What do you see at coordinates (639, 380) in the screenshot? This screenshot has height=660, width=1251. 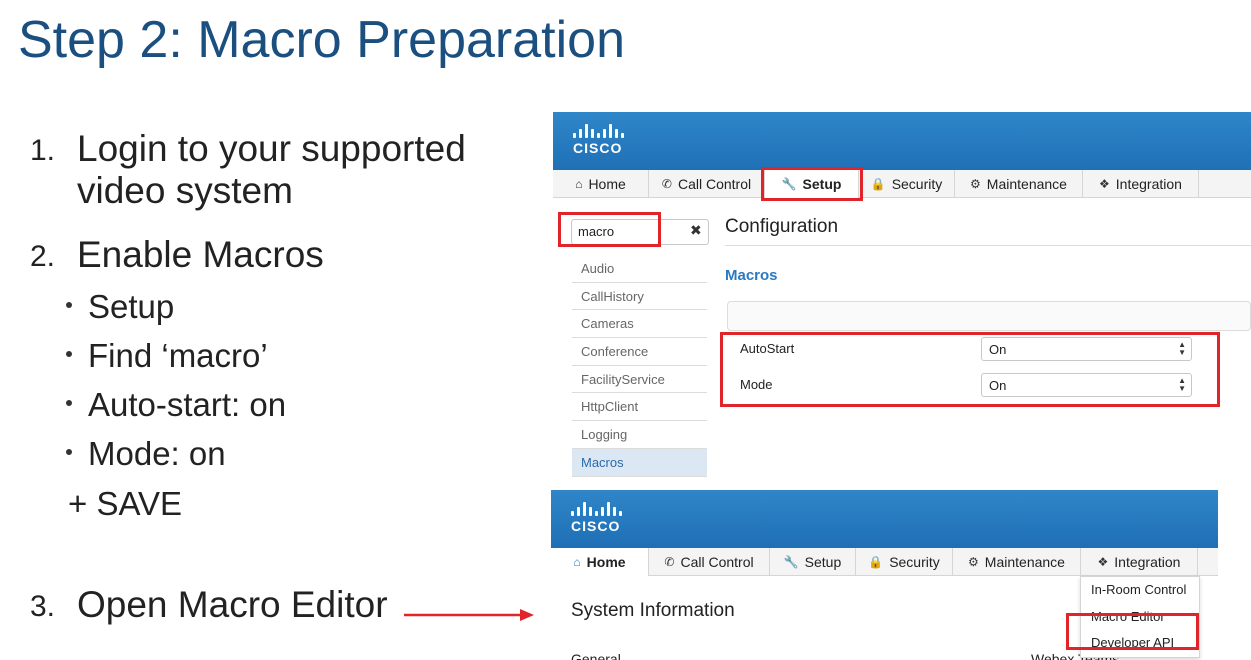 I see `sidebar-item-facilityservice: FacilityService` at bounding box center [639, 380].